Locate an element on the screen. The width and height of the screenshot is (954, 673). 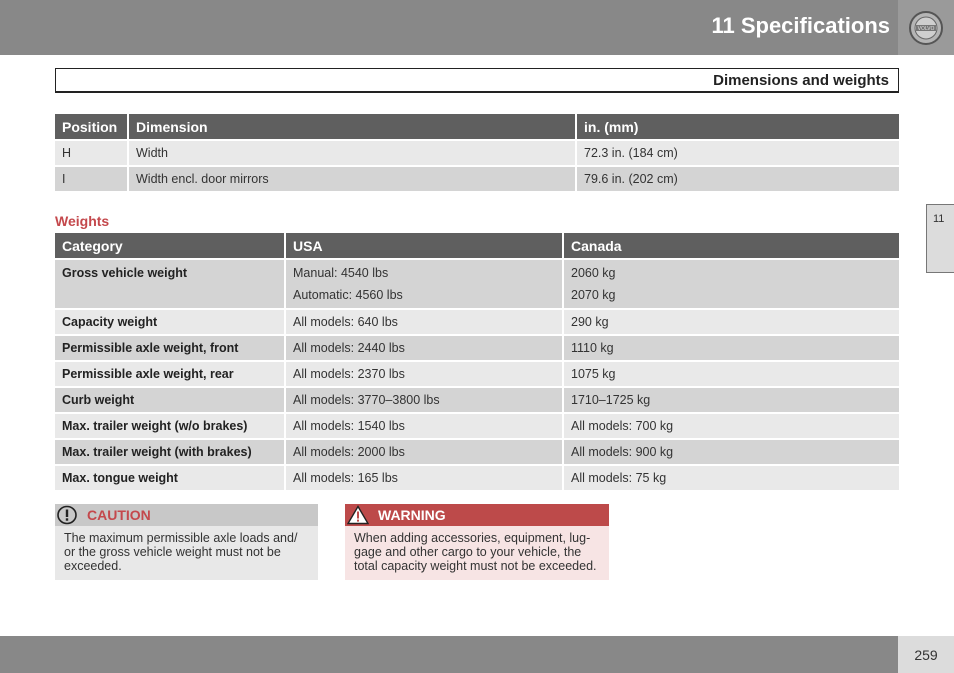
canada-cell: 1710–1725 kg is located at coordinates (730, 399).